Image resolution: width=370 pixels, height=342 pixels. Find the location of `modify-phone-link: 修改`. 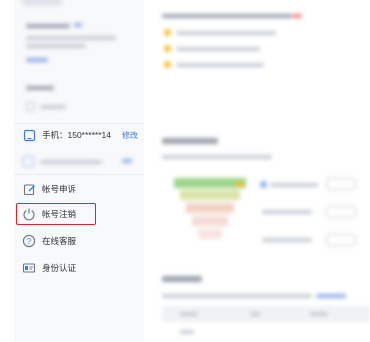

modify-phone-link: 修改 is located at coordinates (130, 135).